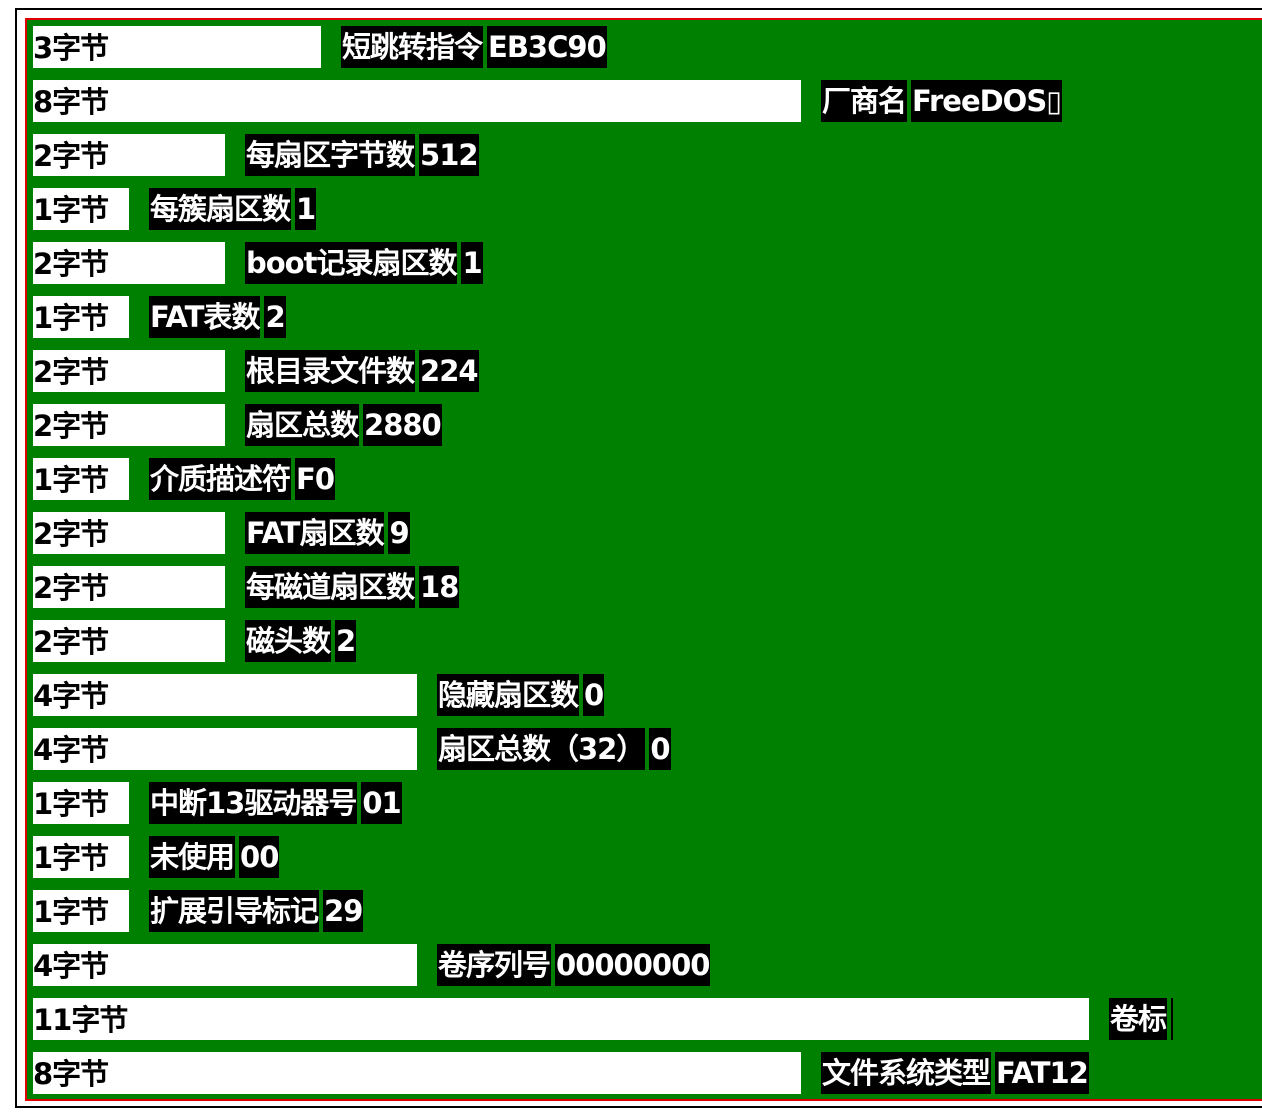 The width and height of the screenshot is (1262, 1112). What do you see at coordinates (381, 803) in the screenshot?
I see `field-value: 01` at bounding box center [381, 803].